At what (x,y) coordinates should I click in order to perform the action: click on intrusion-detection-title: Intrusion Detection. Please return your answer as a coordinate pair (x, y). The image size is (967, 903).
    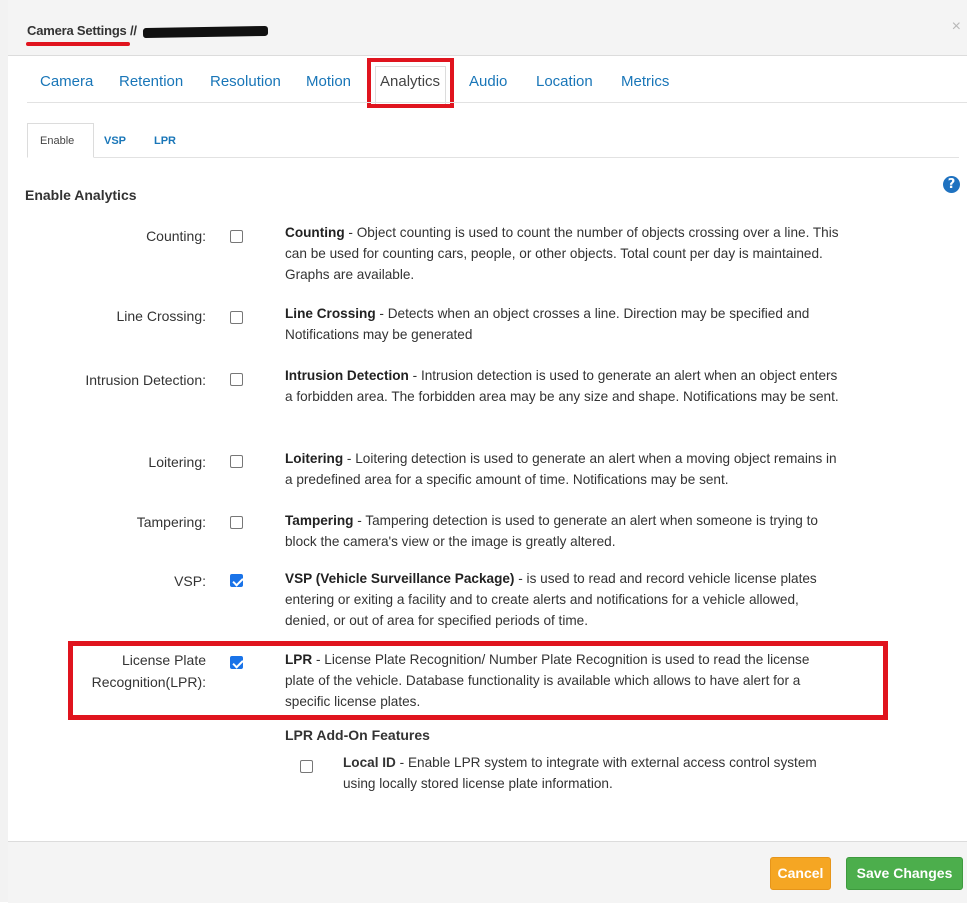
    Looking at the image, I should click on (347, 375).